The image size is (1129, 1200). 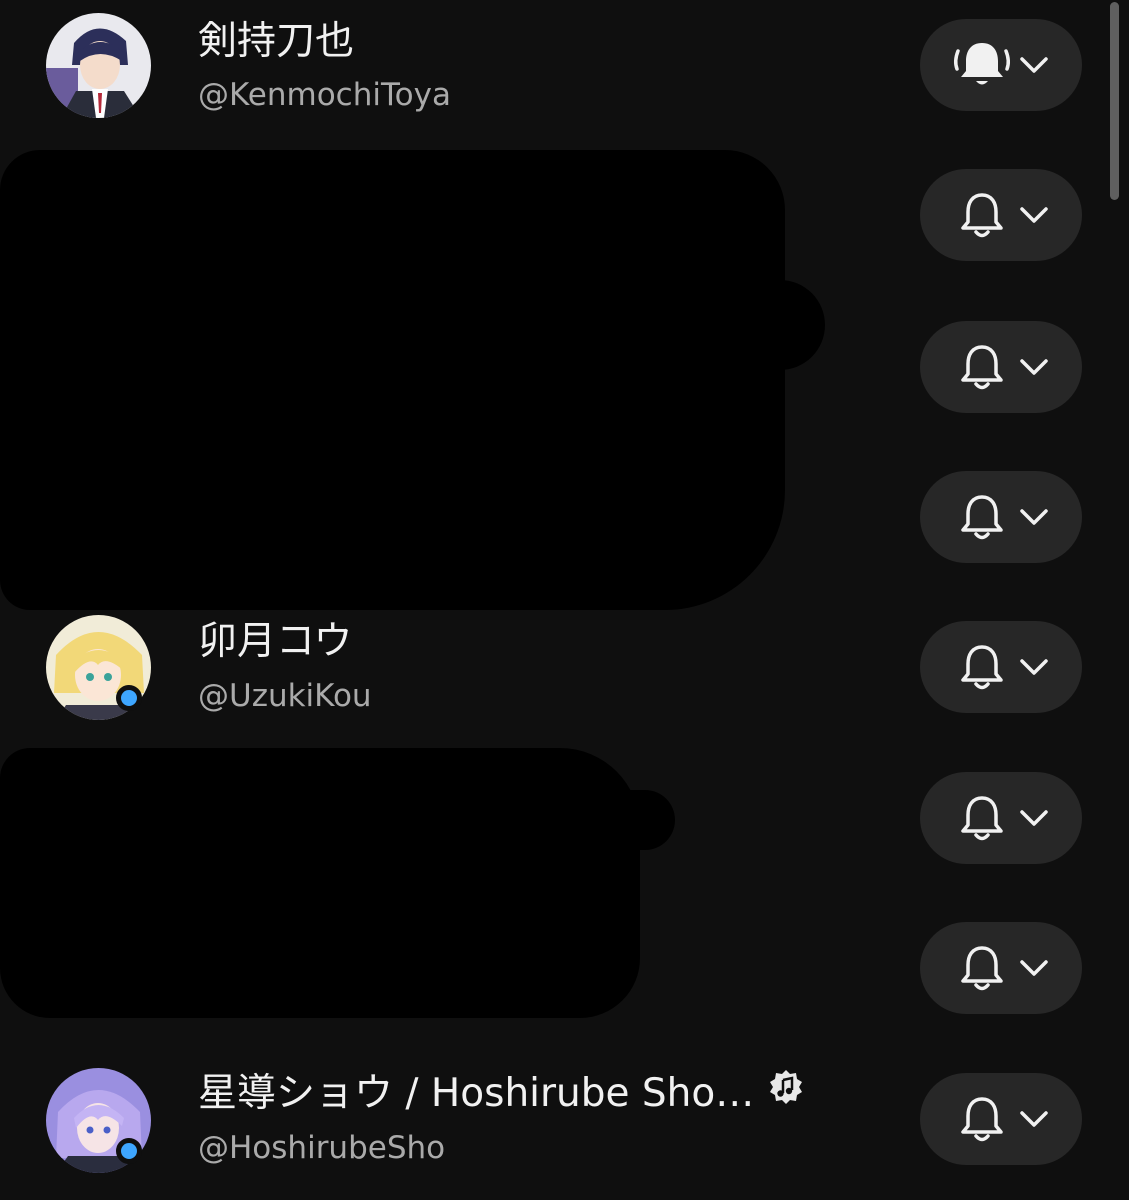 What do you see at coordinates (786, 1093) in the screenshot?
I see `music-note-badge-icon` at bounding box center [786, 1093].